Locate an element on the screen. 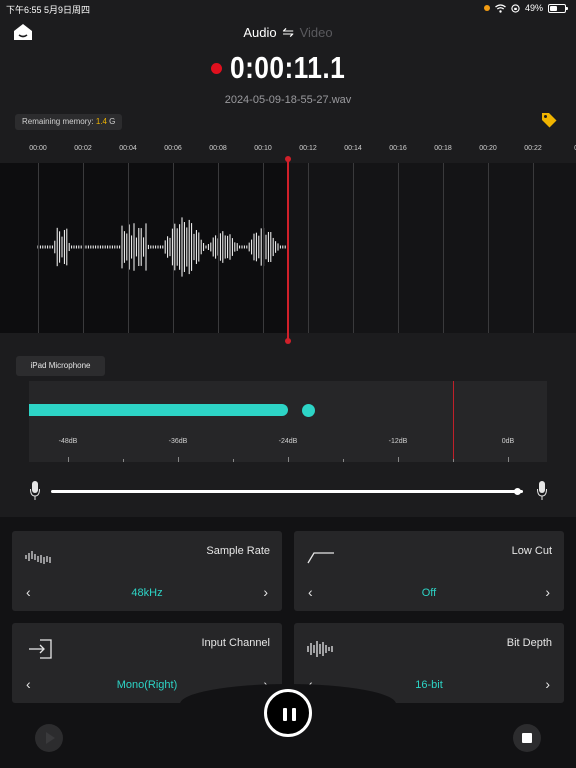 Image resolution: width=576 pixels, height=768 pixels. sample-rate-next-button: › is located at coordinates (265, 592).